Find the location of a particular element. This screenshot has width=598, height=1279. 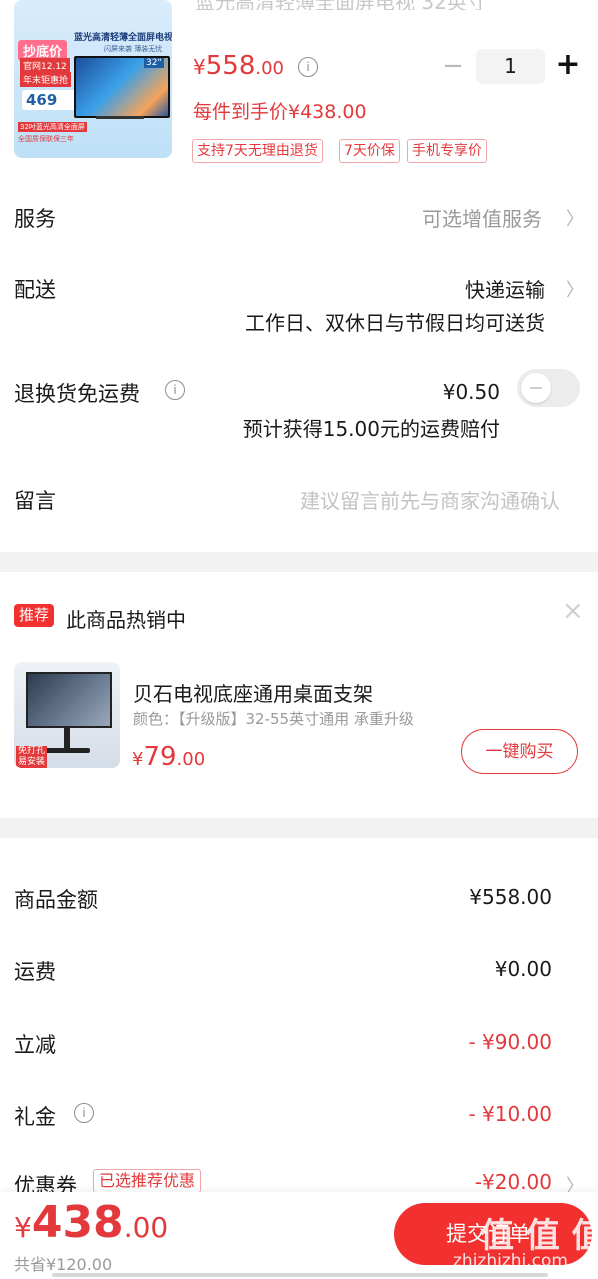

per-unit-price: 每件到手价¥438.00 is located at coordinates (280, 112).